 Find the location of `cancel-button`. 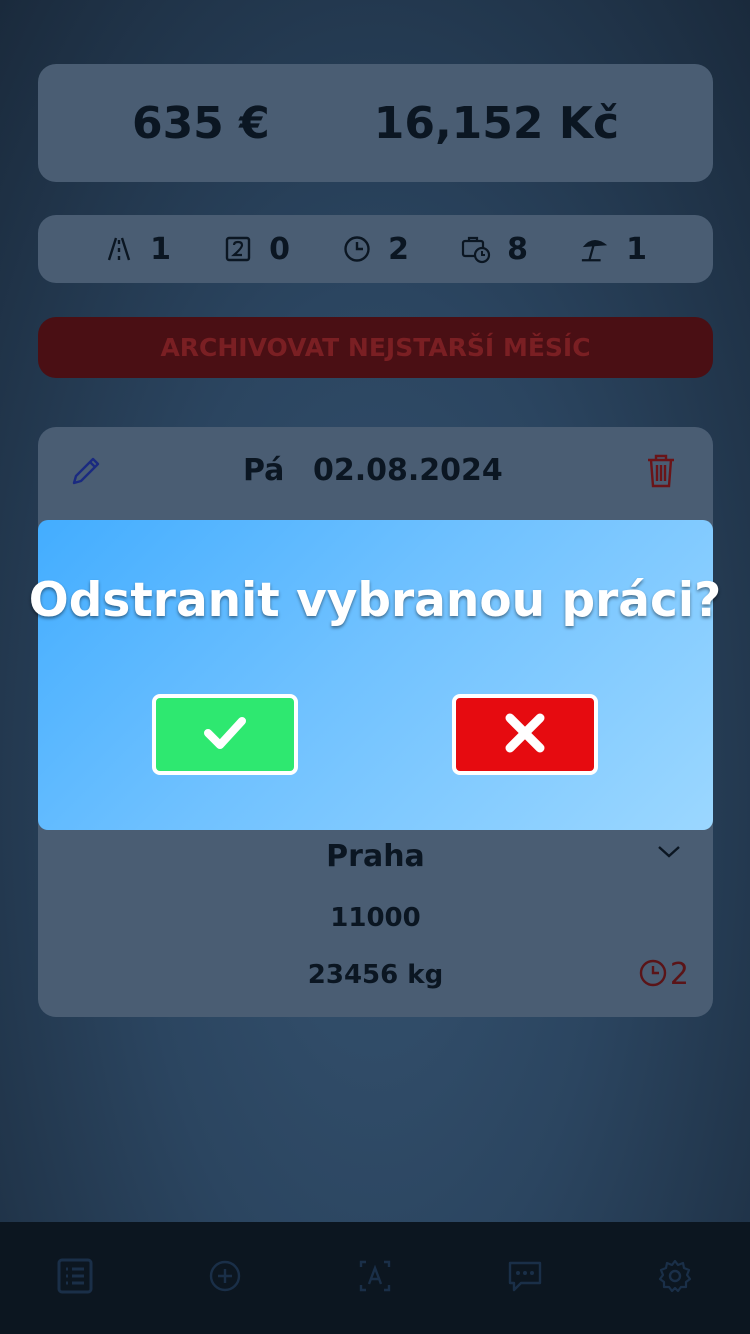

cancel-button is located at coordinates (525, 734).